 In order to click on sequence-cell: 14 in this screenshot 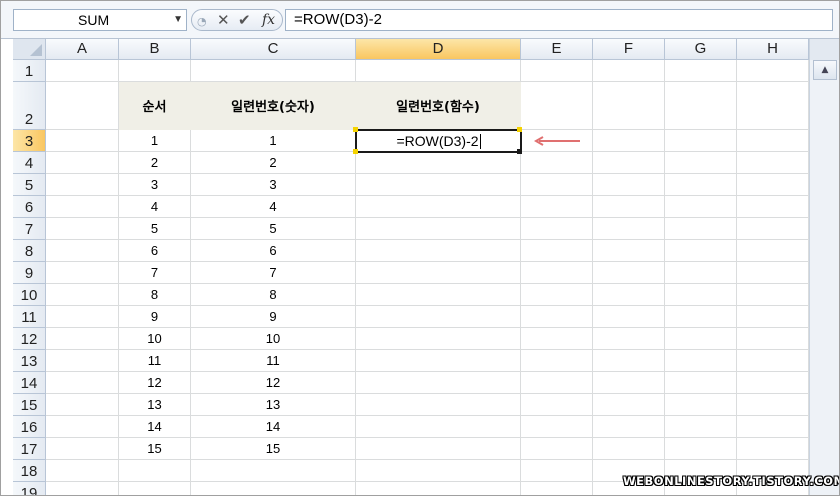, I will do `click(155, 427)`.